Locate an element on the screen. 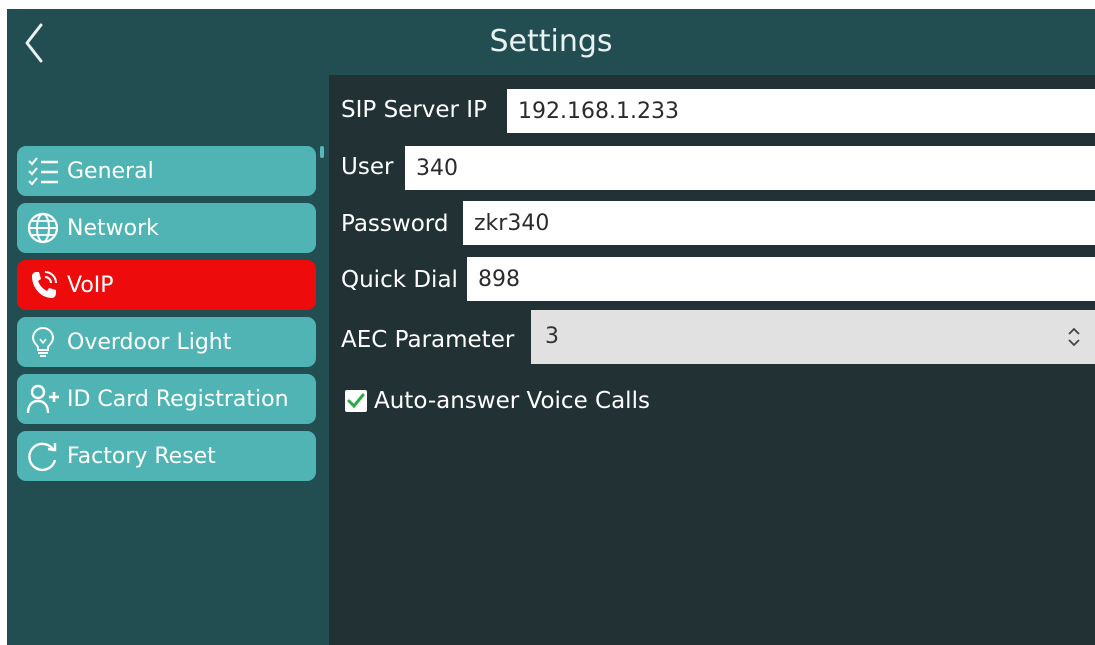 This screenshot has height=645, width=1095. sidebar-item-network: Network is located at coordinates (166, 228).